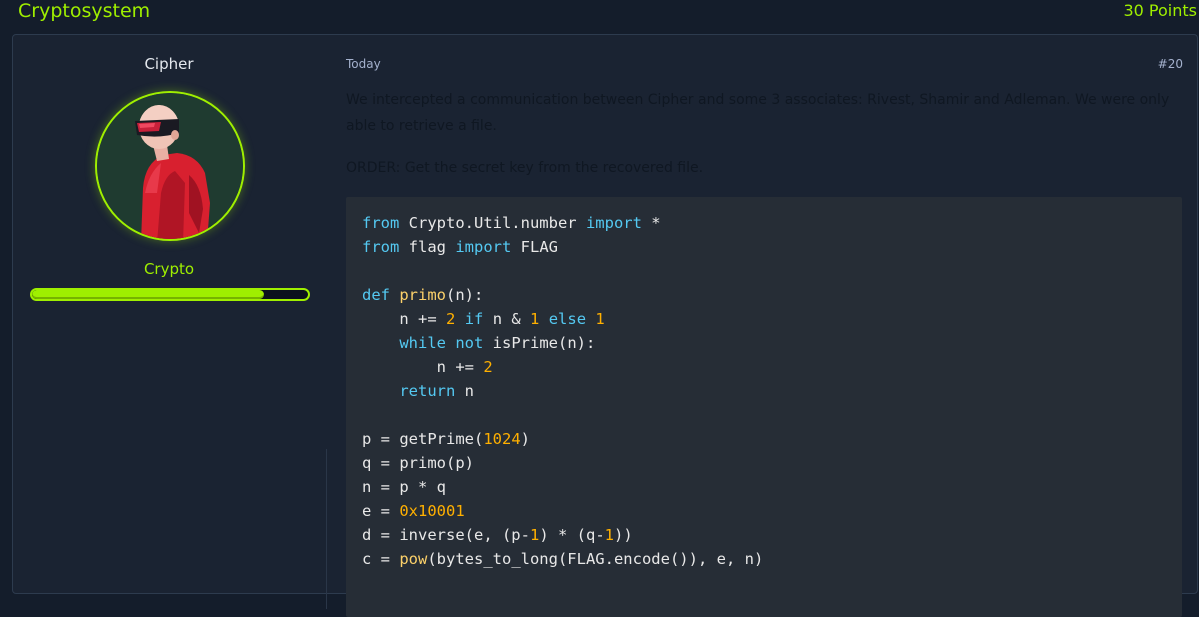  What do you see at coordinates (404, 487) in the screenshot?
I see `code-token: n = p * q` at bounding box center [404, 487].